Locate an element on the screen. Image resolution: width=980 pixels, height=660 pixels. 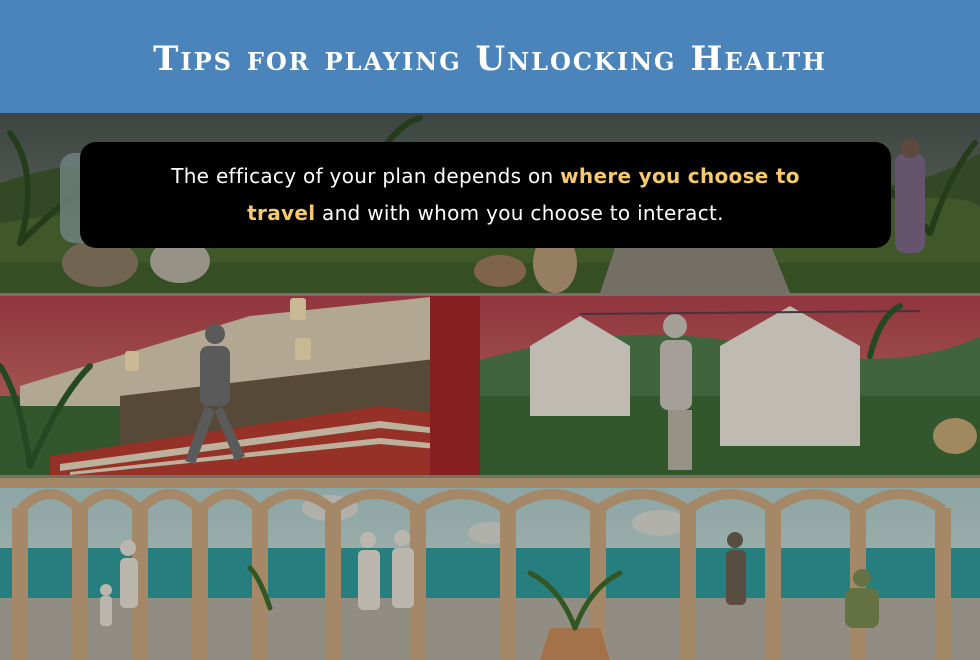
tip-text-after: and with whom you choose to interact. is located at coordinates (519, 213).